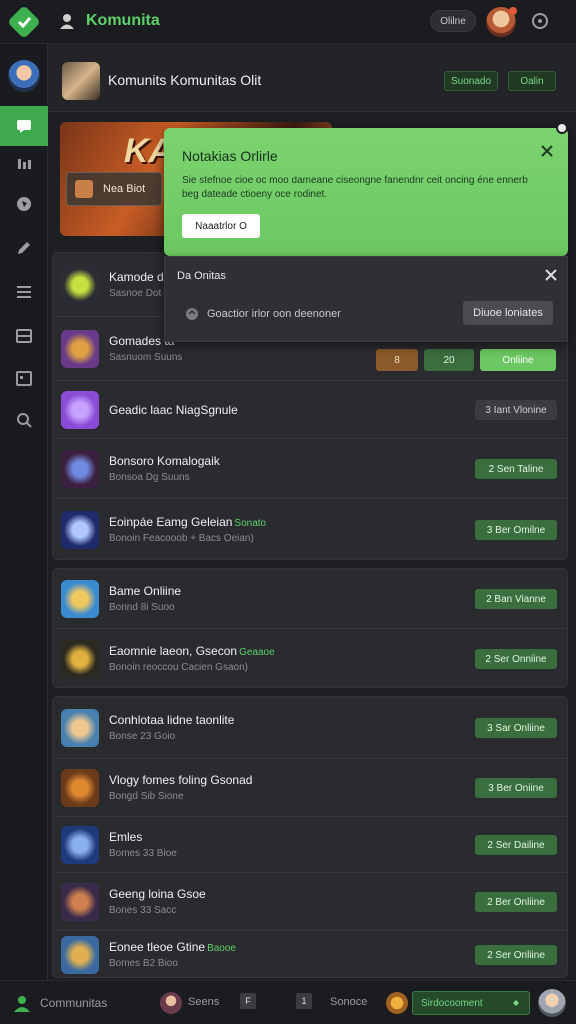 This screenshot has width=576, height=1024. What do you see at coordinates (449, 360) in the screenshot?
I see `row-green-button: 20` at bounding box center [449, 360].